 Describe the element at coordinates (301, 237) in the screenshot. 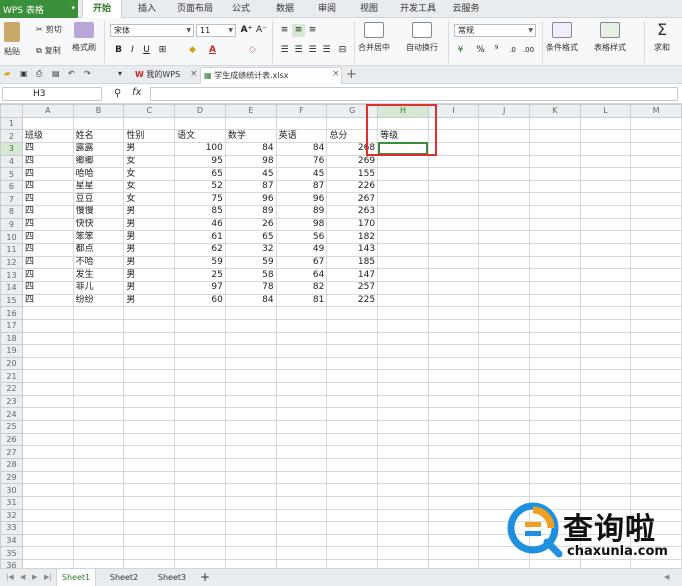

I see `cell: 56` at that location.